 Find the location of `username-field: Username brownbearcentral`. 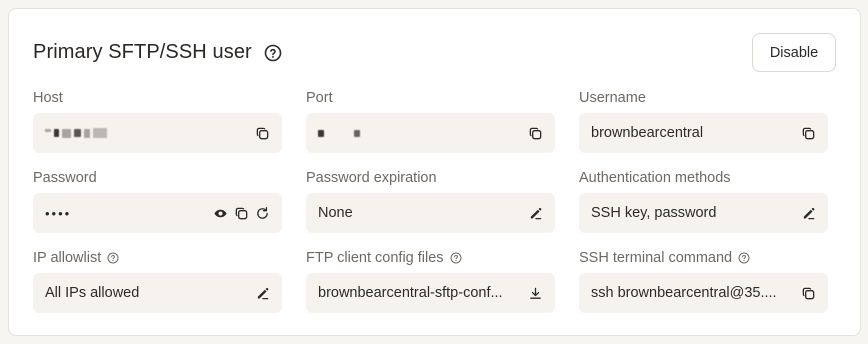

username-field: Username brownbearcentral is located at coordinates (703, 121).